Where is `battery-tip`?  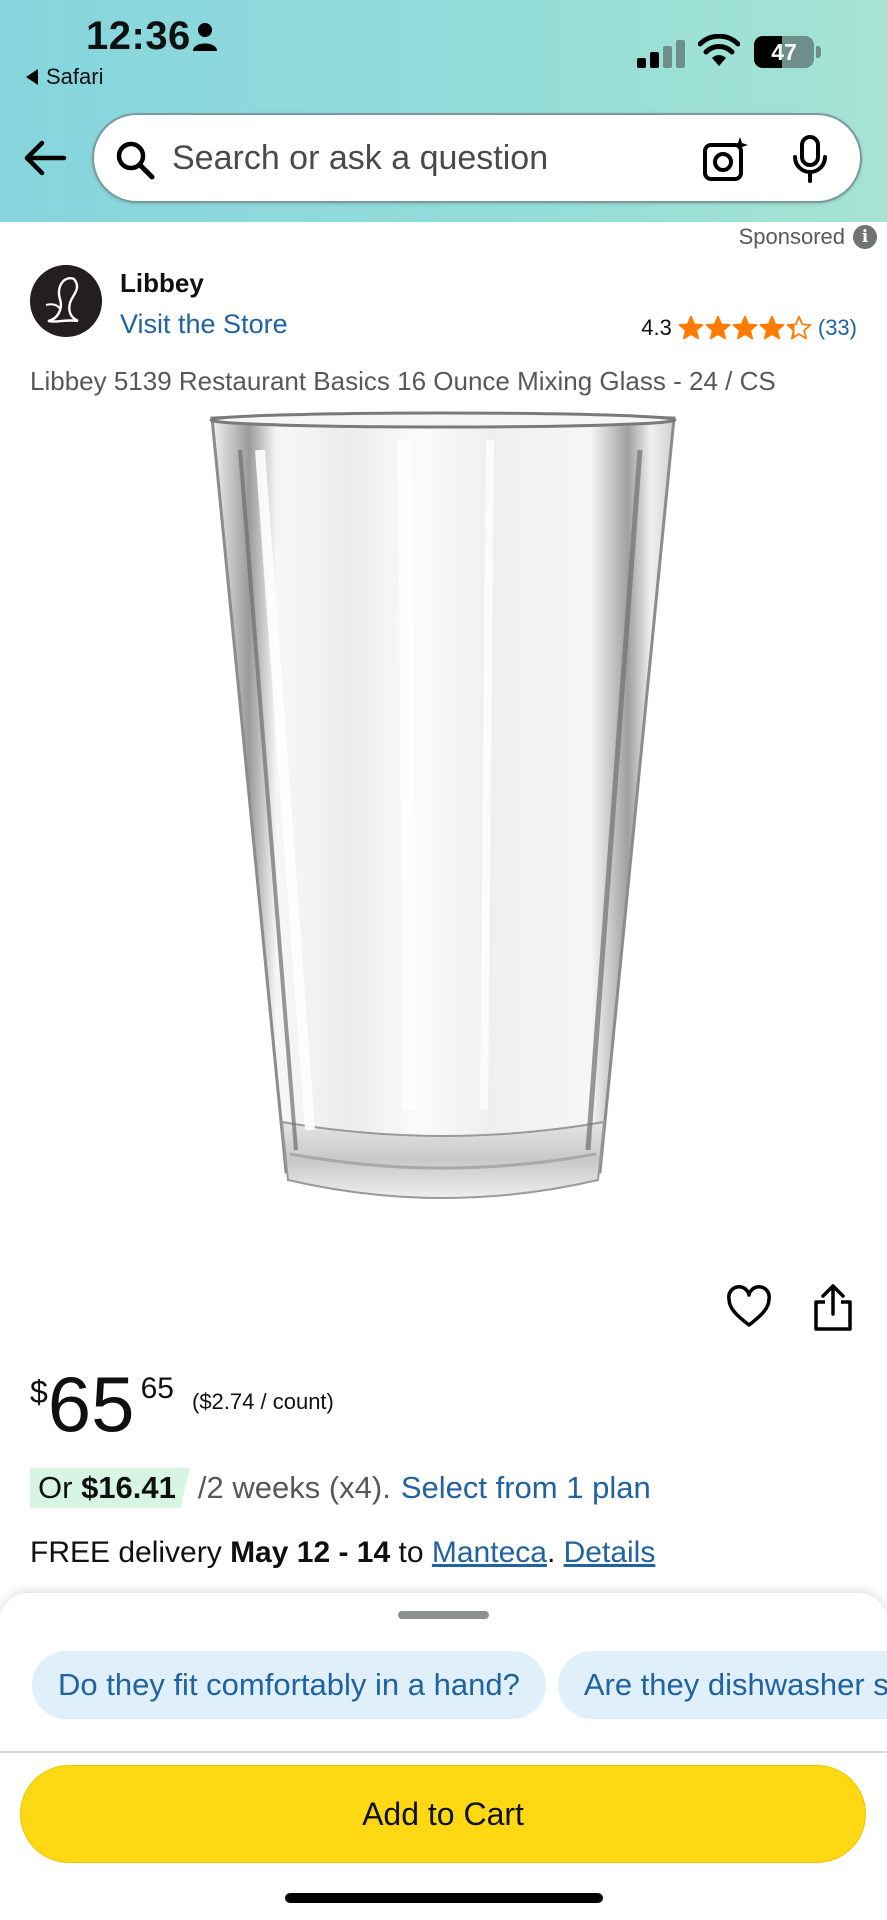
battery-tip is located at coordinates (818, 52).